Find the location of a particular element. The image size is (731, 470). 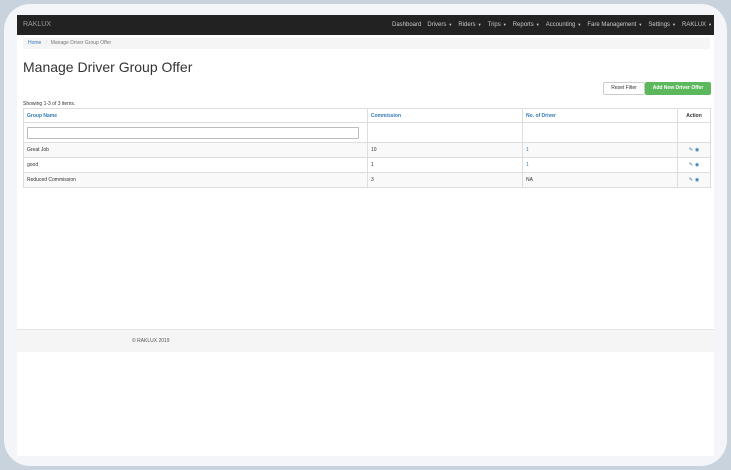

group-name-filter-input is located at coordinates (193, 132).